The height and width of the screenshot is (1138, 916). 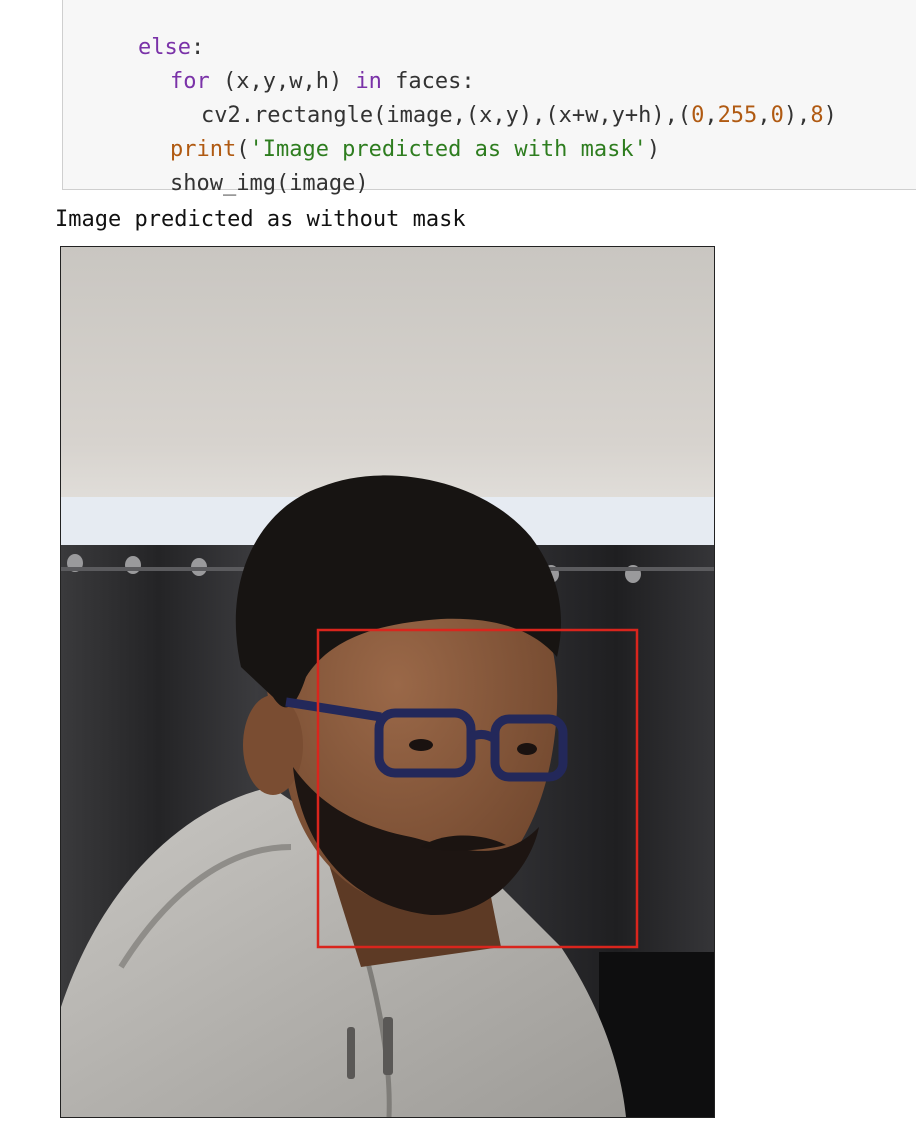 What do you see at coordinates (764, 115) in the screenshot?
I see `comma-b: ,` at bounding box center [764, 115].